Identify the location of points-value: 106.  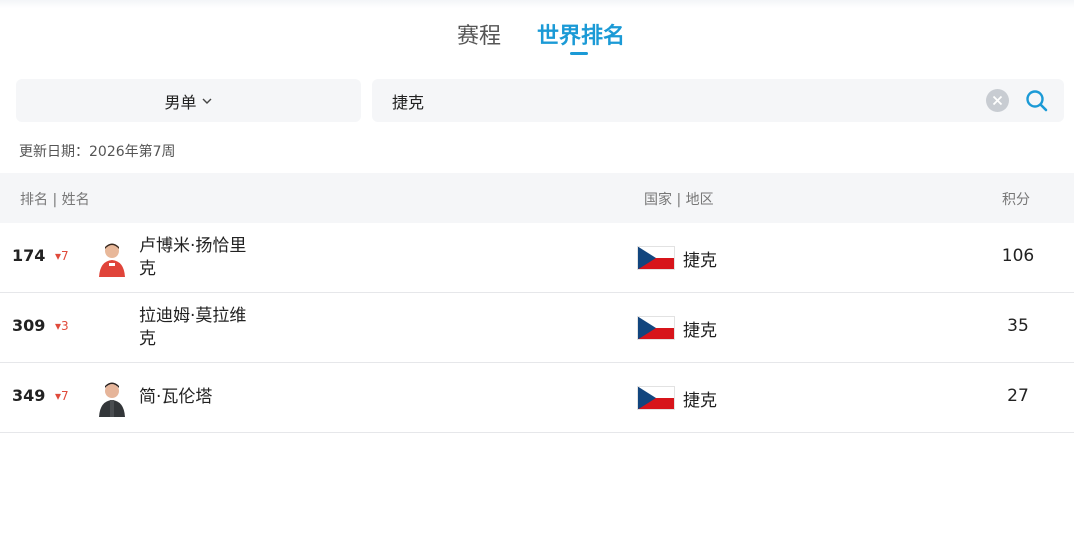
(1018, 256).